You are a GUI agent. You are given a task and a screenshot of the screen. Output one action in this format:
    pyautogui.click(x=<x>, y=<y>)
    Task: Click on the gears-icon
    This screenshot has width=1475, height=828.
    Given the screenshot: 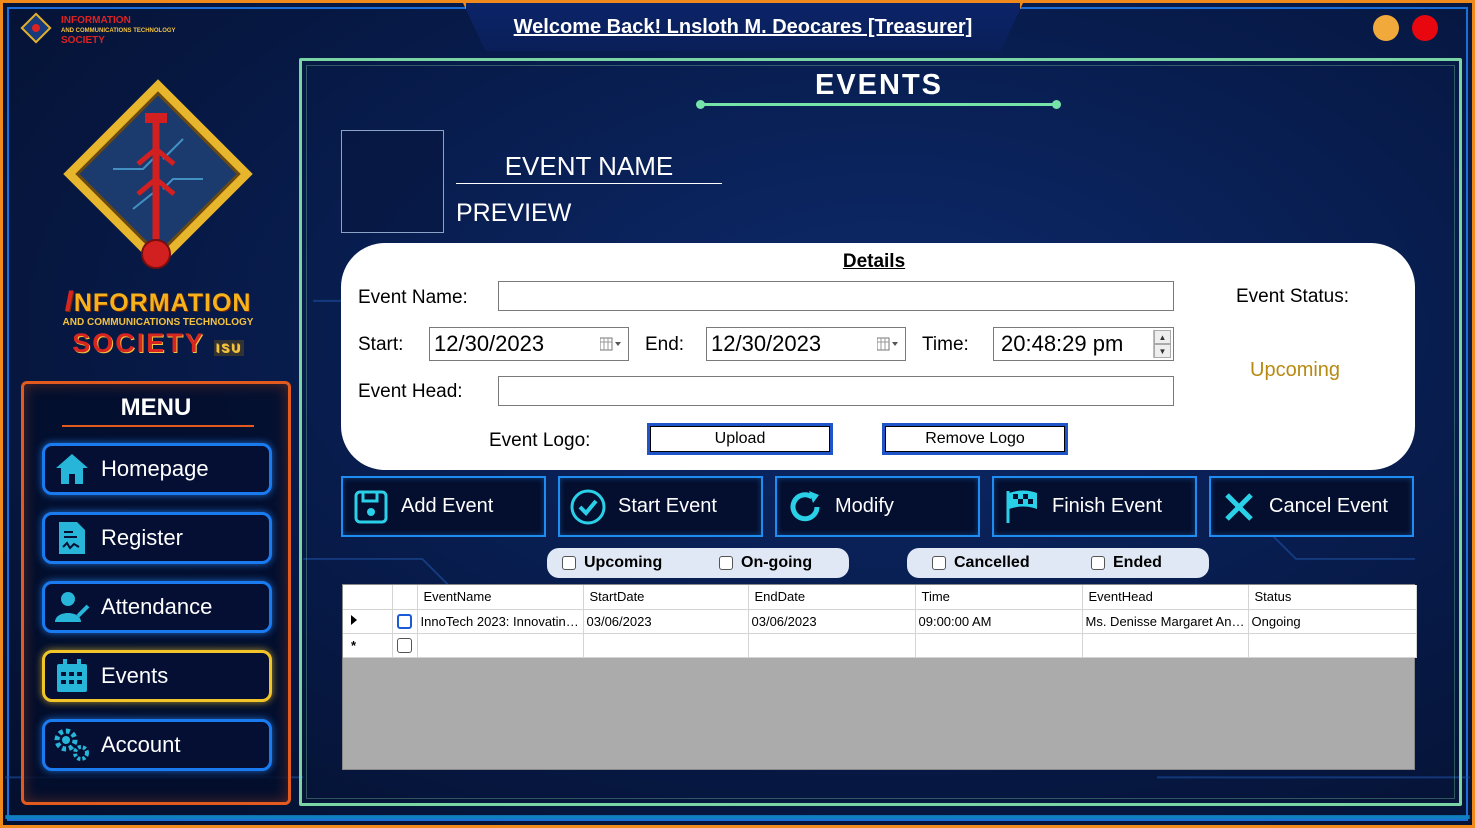 What is the action you would take?
    pyautogui.click(x=72, y=745)
    